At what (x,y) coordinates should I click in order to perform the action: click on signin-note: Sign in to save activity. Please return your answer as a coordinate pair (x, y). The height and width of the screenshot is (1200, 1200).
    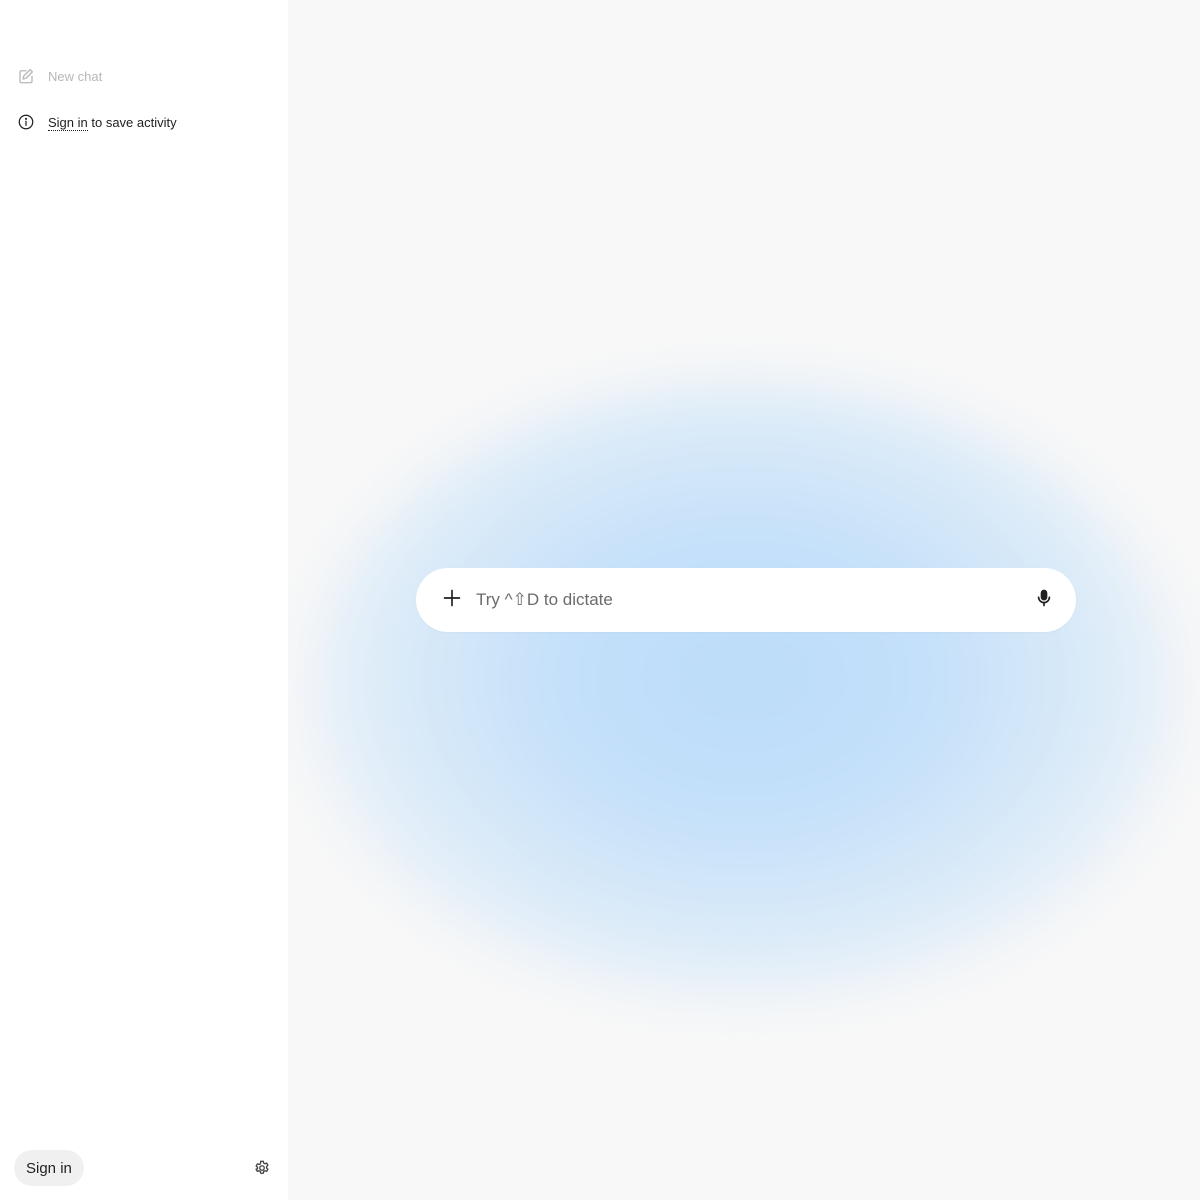
    Looking at the image, I should click on (96, 122).